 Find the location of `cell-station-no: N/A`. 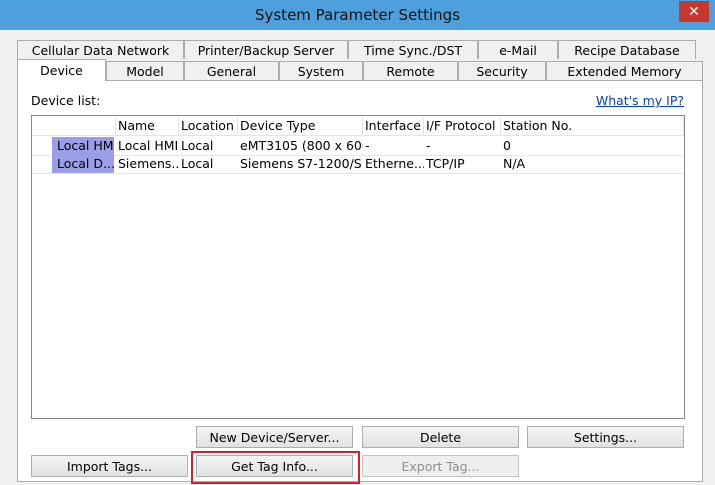

cell-station-no: N/A is located at coordinates (514, 163).